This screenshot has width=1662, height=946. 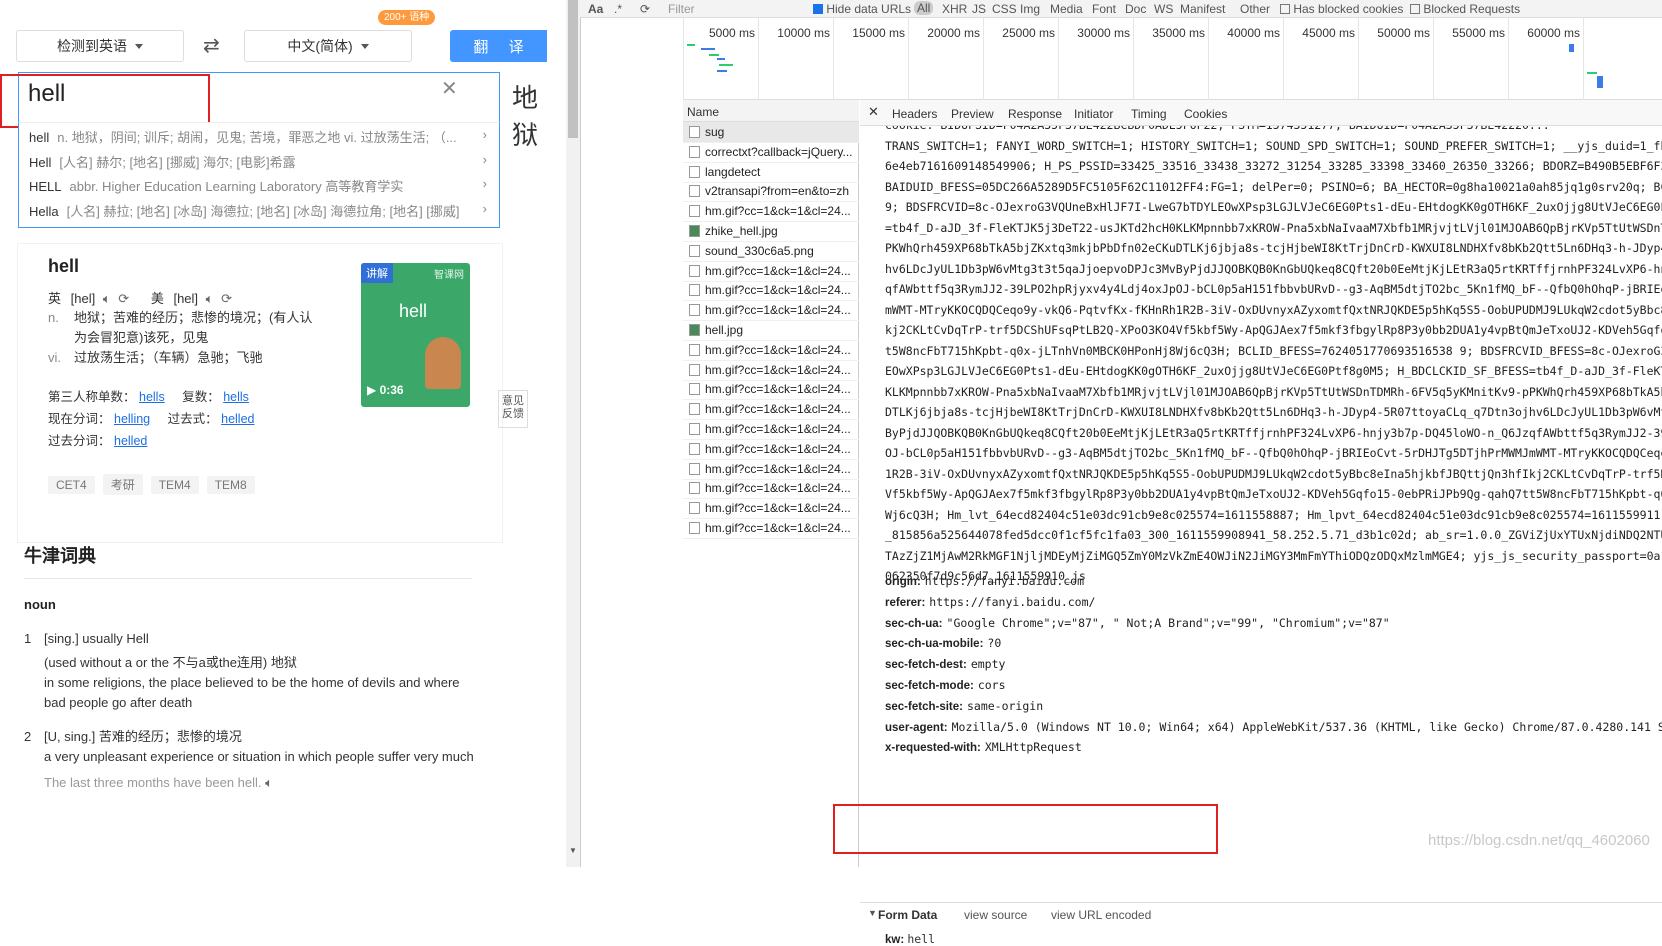 What do you see at coordinates (407, 17) in the screenshot?
I see `language-count-badge: 200+ 语种` at bounding box center [407, 17].